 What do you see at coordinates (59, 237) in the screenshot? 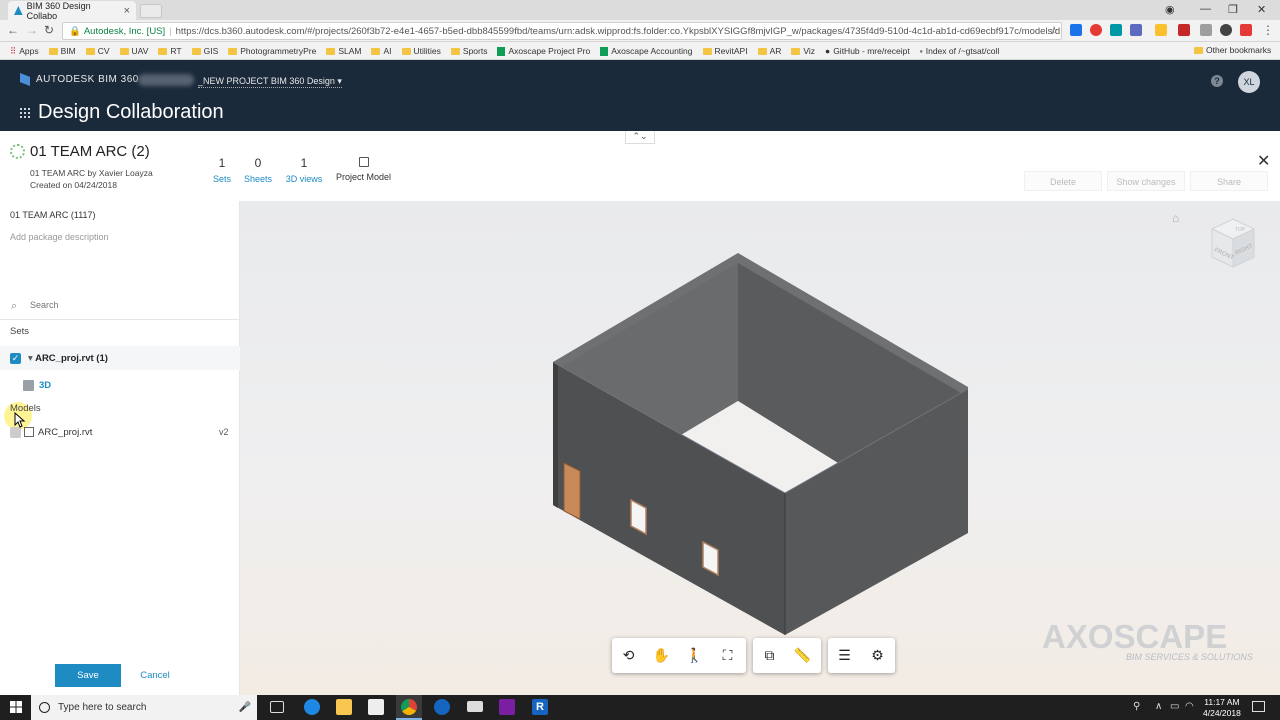
I see `package-description-field: Add package description` at bounding box center [59, 237].